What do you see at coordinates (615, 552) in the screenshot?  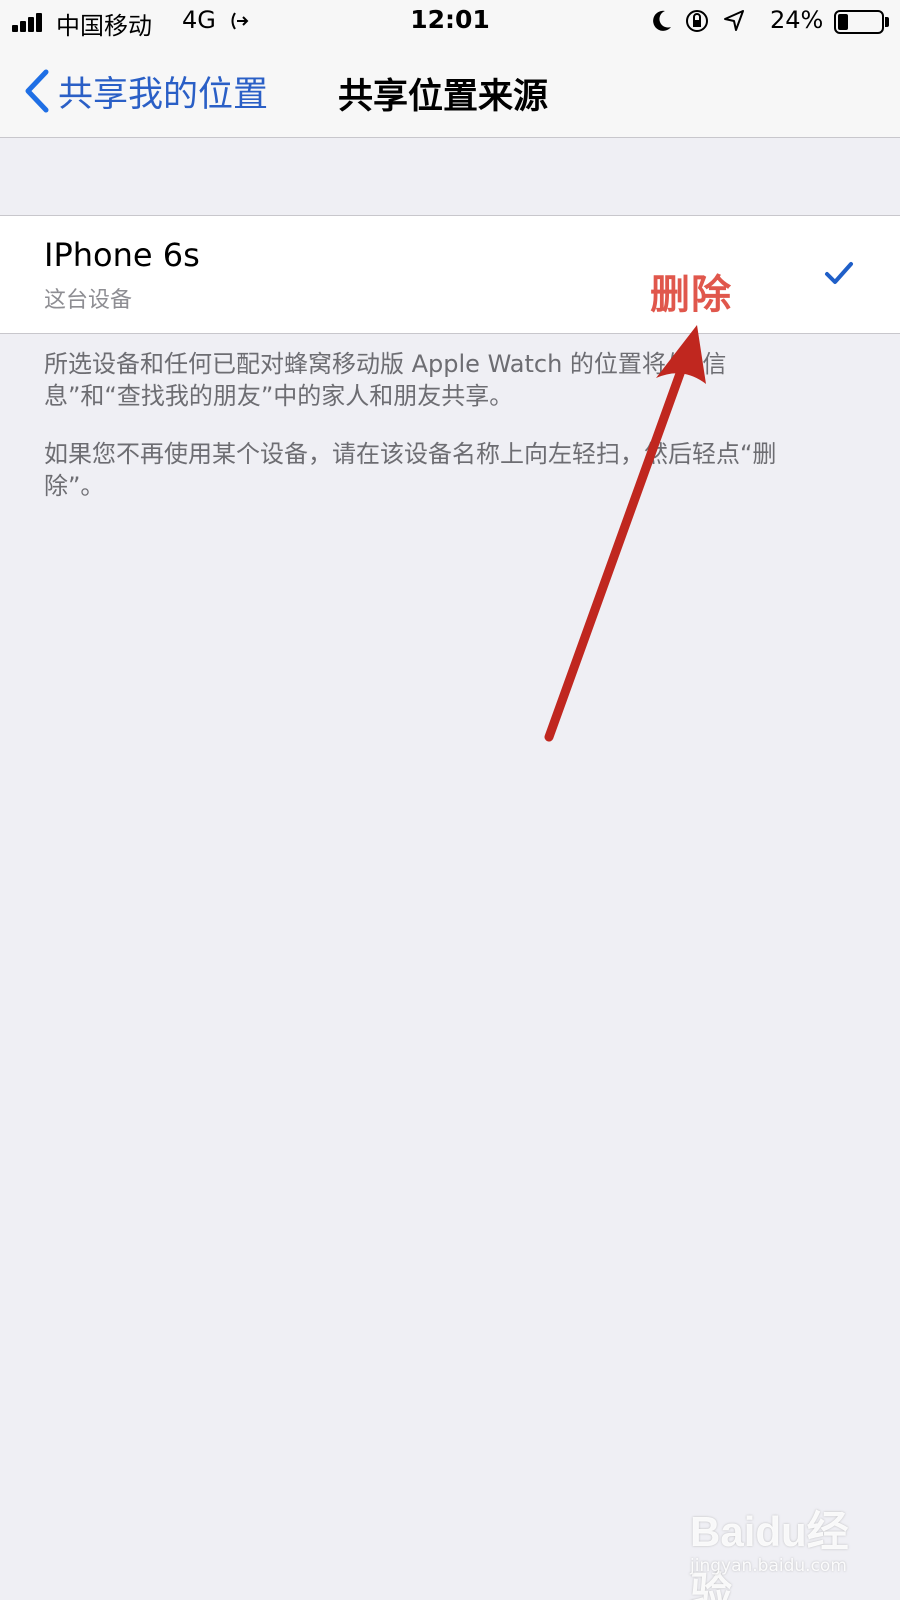 I see `arrow-shaft` at bounding box center [615, 552].